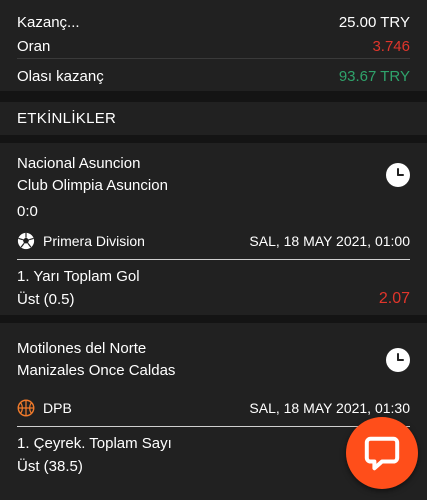 Image resolution: width=427 pixels, height=500 pixels. What do you see at coordinates (374, 22) in the screenshot?
I see `stake-value: 25.00 TRY` at bounding box center [374, 22].